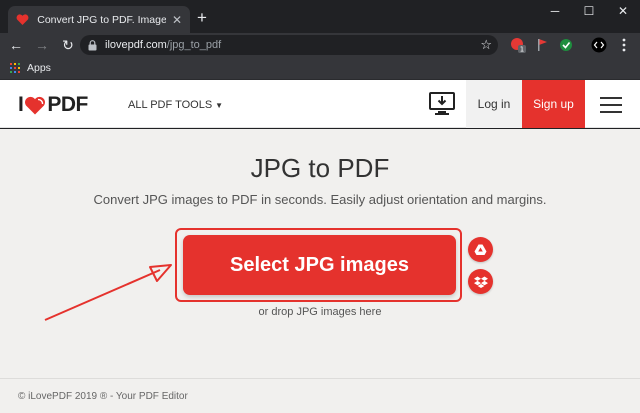 This screenshot has width=640, height=413. I want to click on caret-down-icon: ▼, so click(219, 105).